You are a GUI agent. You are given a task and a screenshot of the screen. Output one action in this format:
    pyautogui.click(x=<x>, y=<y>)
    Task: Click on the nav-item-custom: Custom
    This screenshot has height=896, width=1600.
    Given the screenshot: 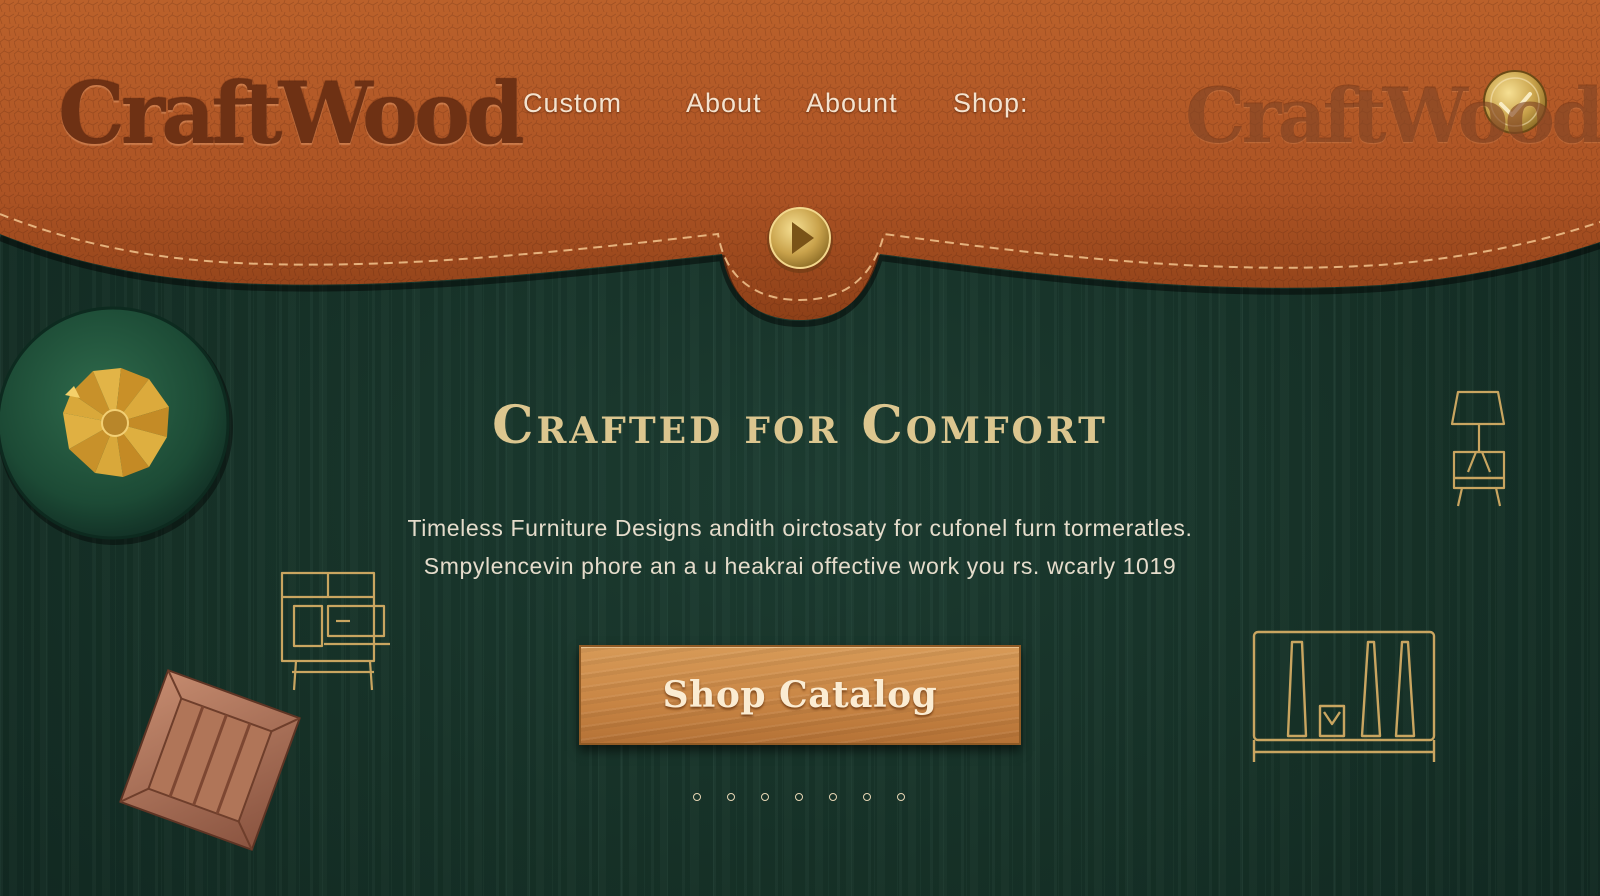 What is the action you would take?
    pyautogui.click(x=572, y=103)
    